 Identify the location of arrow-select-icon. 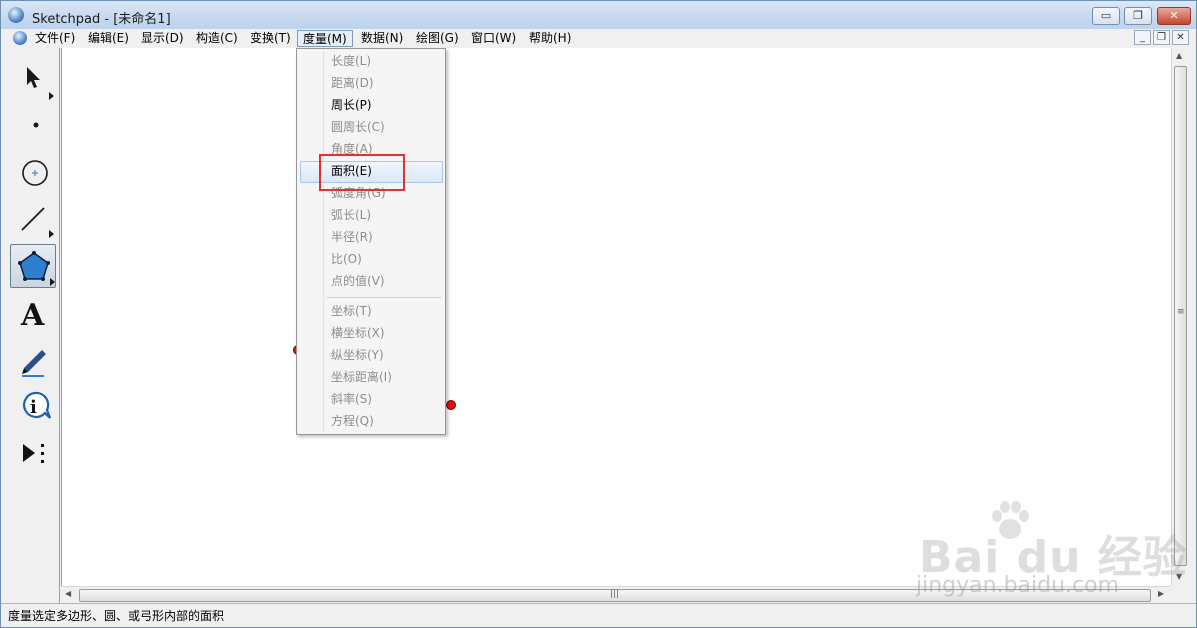
(40, 83).